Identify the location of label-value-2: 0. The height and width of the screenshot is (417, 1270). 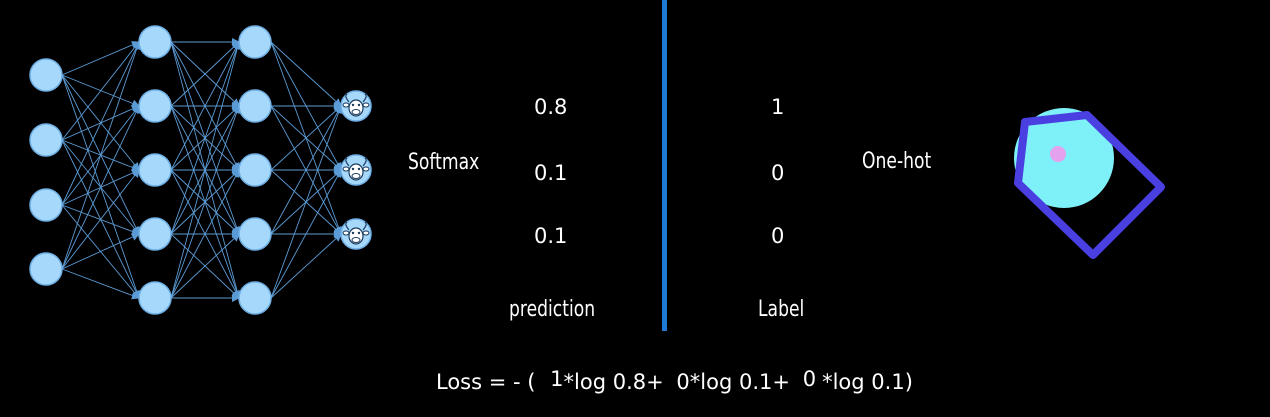
(778, 173).